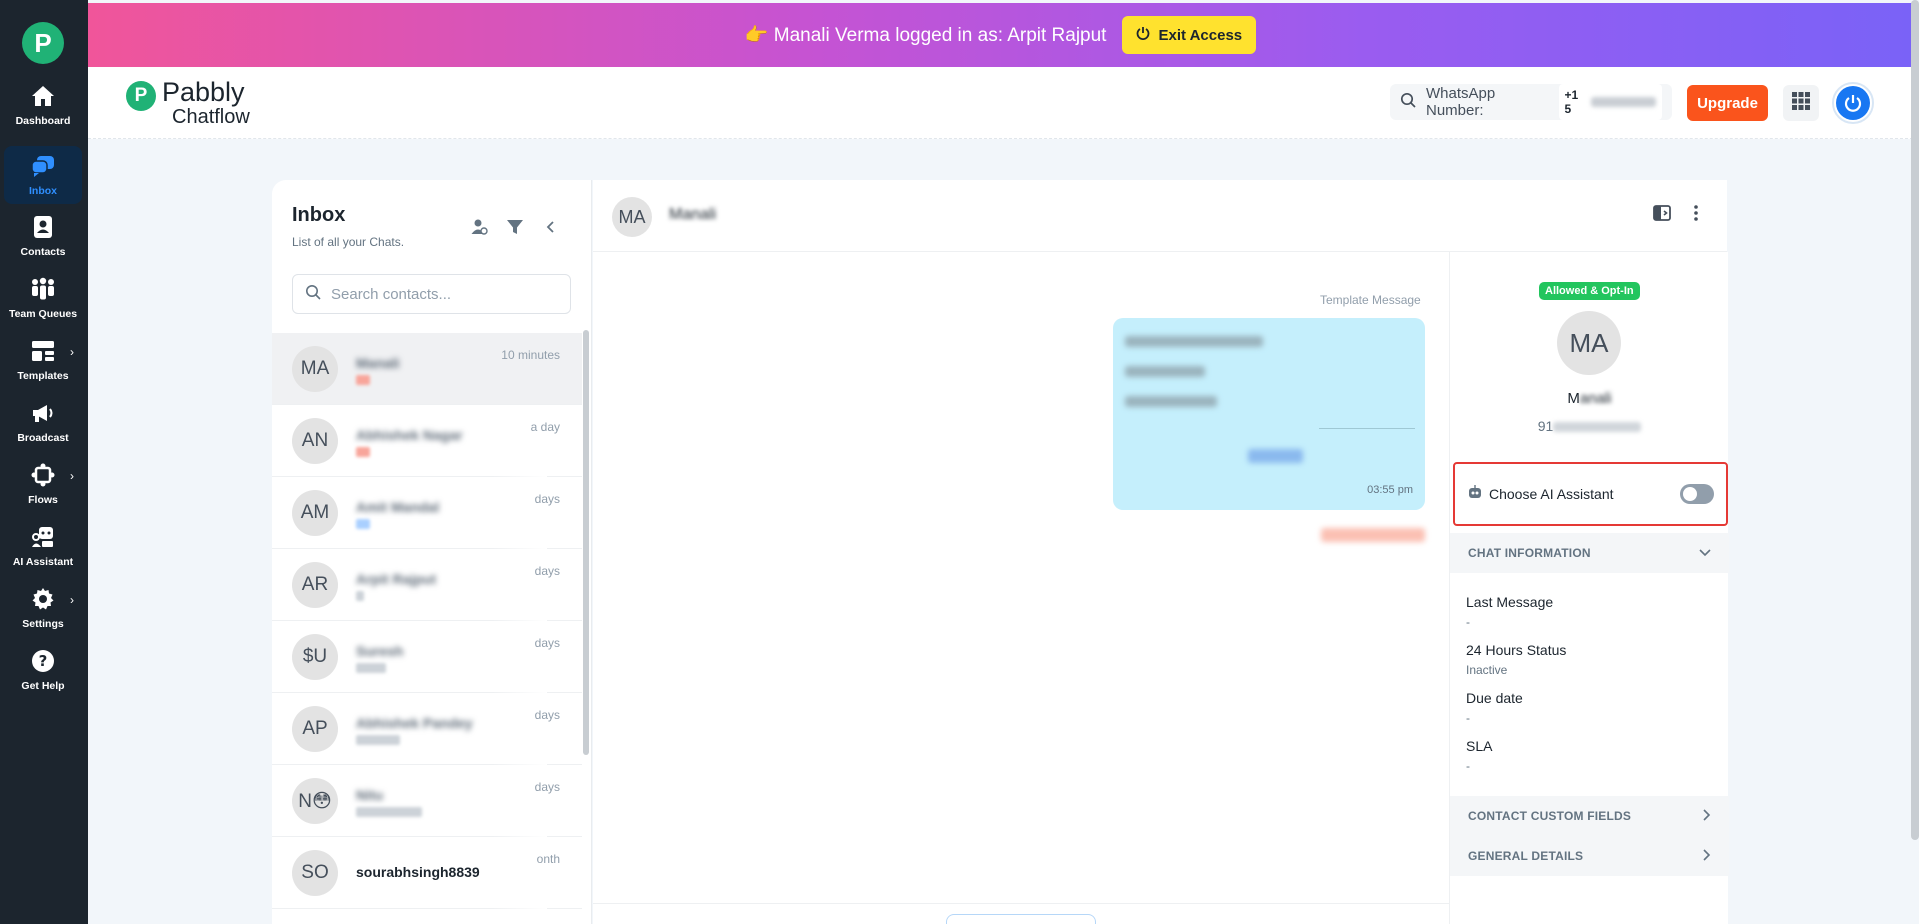  Describe the element at coordinates (43, 289) in the screenshot. I see `team-icon` at that location.